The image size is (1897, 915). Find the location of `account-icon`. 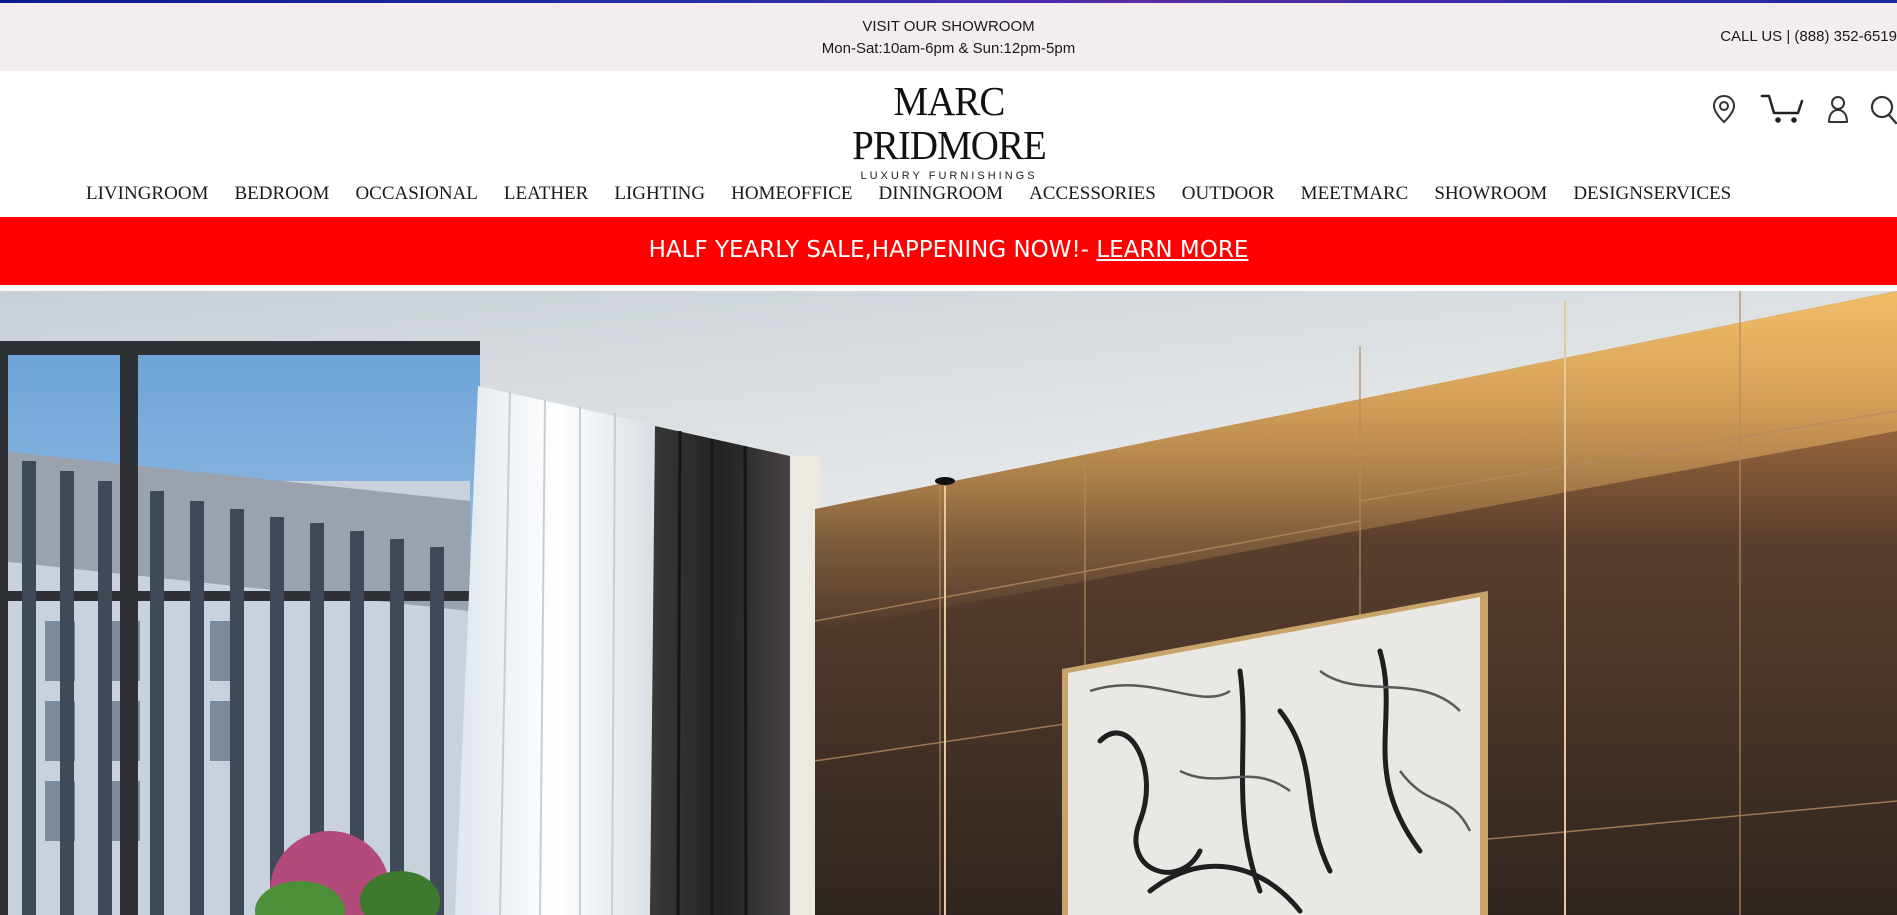

account-icon is located at coordinates (1838, 111).